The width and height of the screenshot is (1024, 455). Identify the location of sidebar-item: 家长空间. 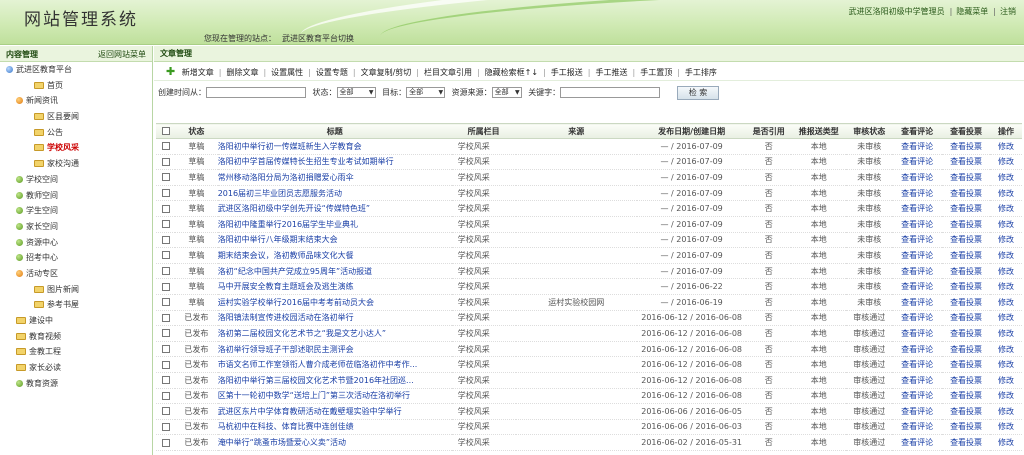
(76, 227).